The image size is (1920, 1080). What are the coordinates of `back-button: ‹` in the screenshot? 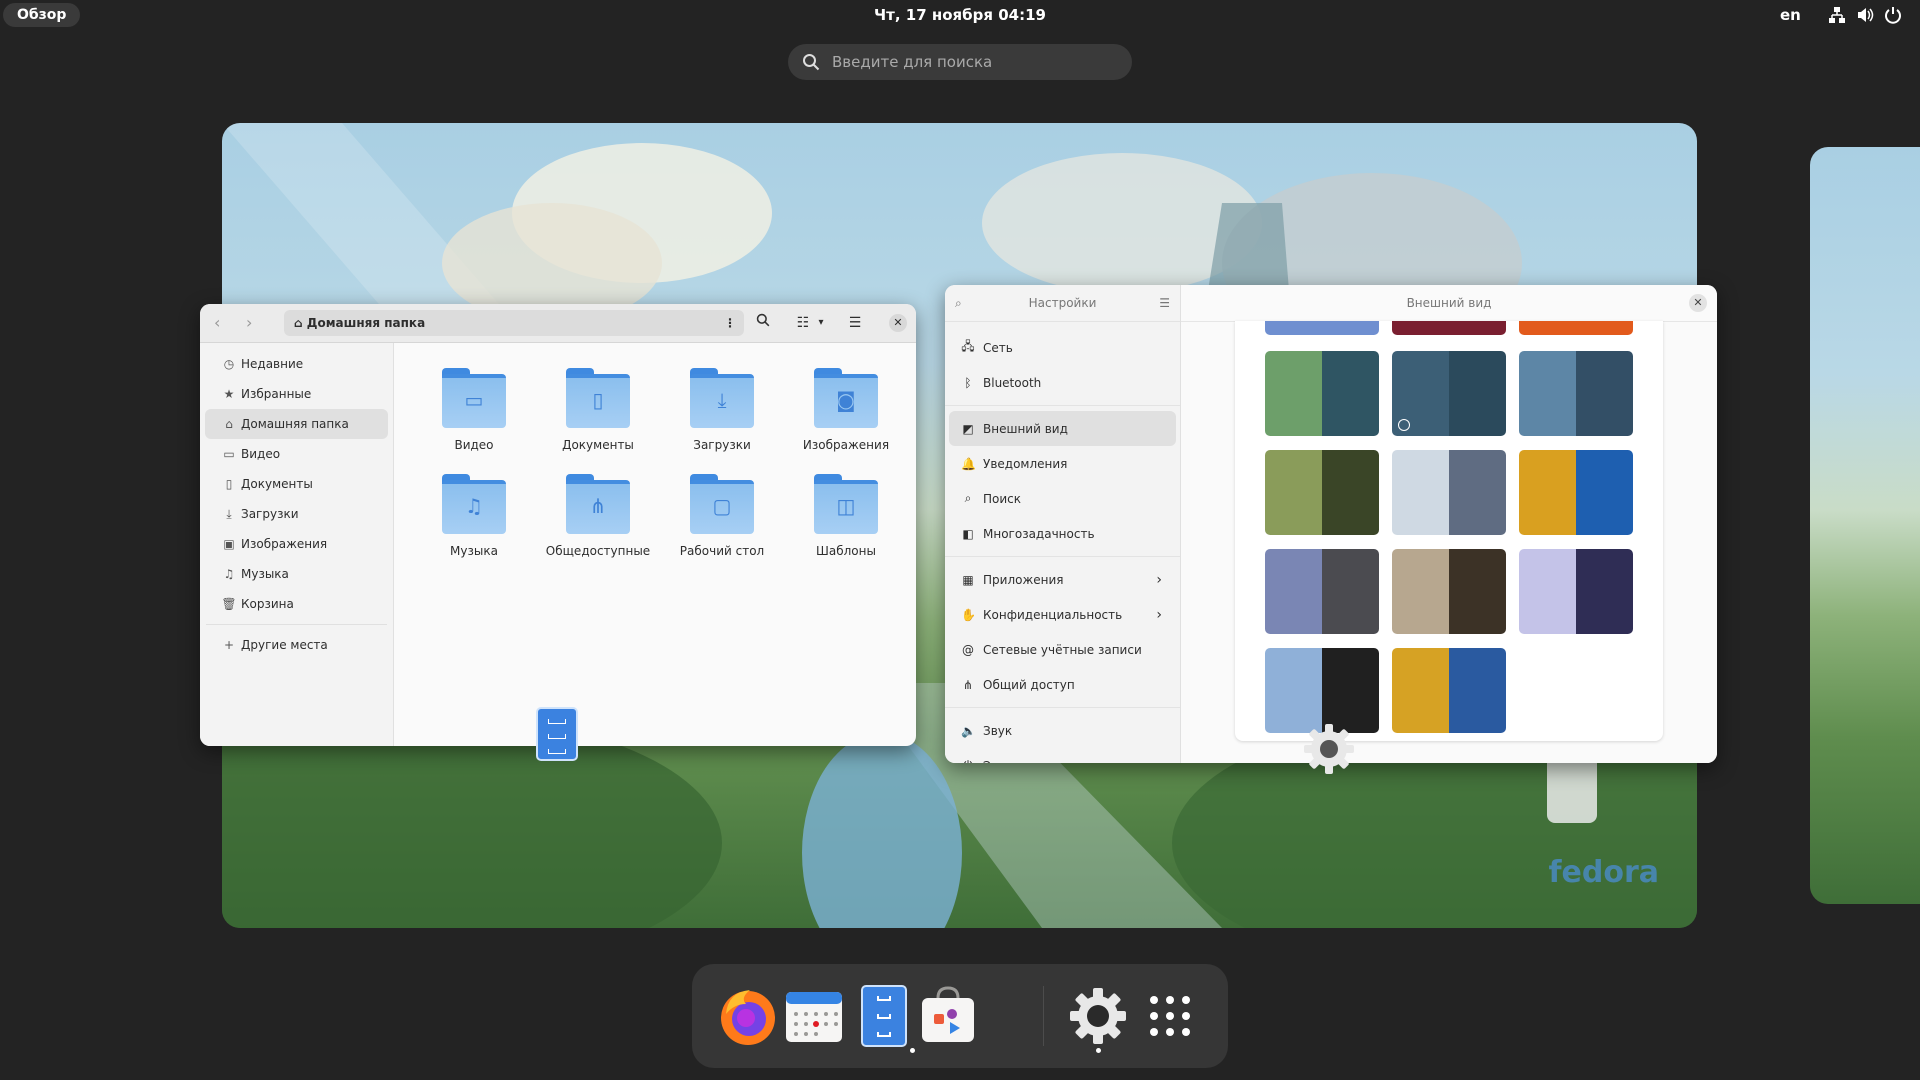 It's located at (217, 322).